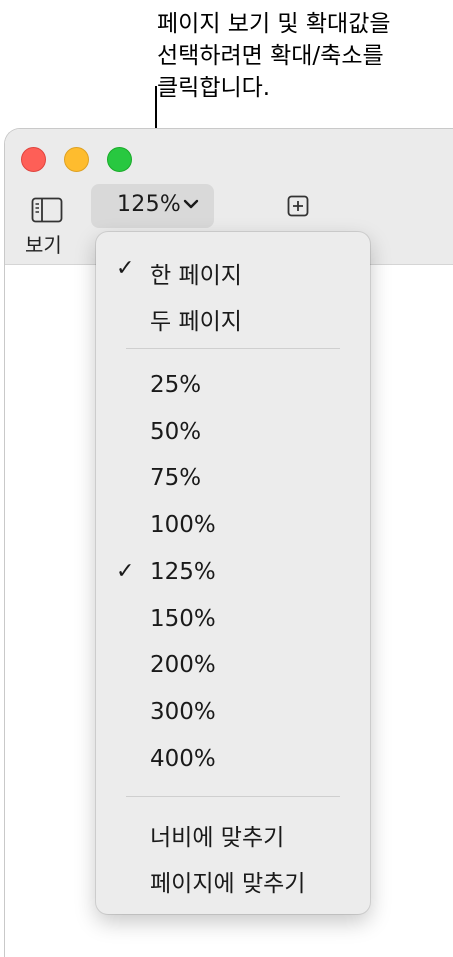 This screenshot has height=957, width=453. I want to click on zoom-value: 125%, so click(149, 204).